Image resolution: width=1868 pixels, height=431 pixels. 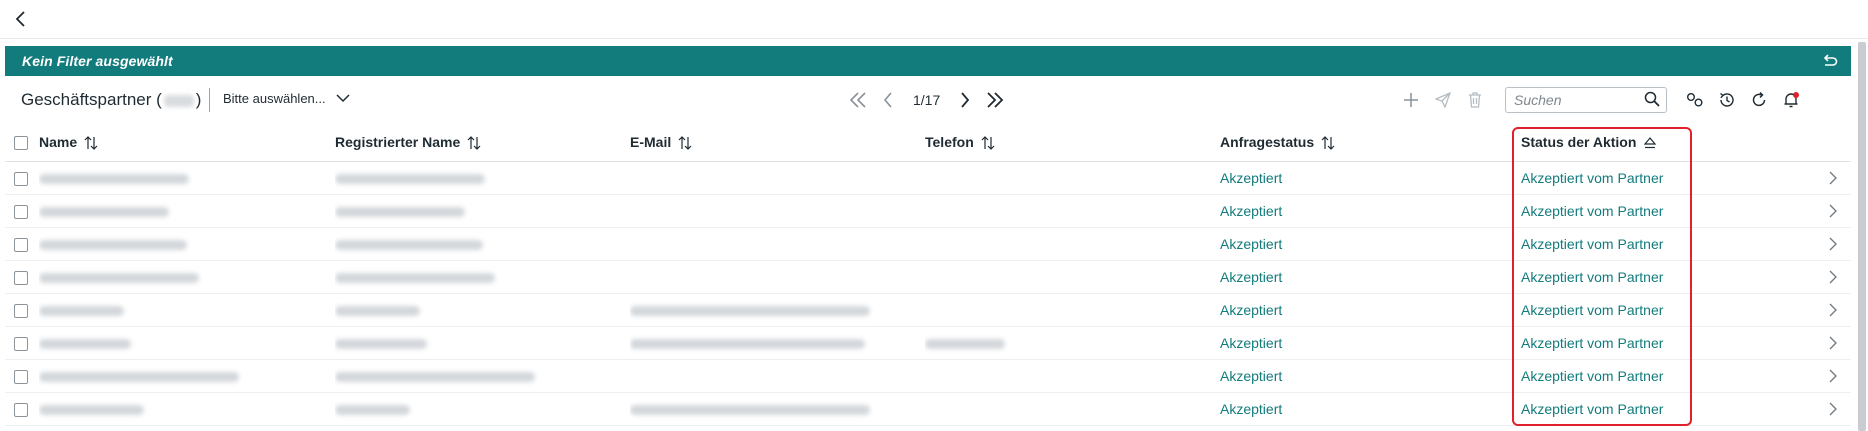 What do you see at coordinates (1411, 100) in the screenshot?
I see `add-button` at bounding box center [1411, 100].